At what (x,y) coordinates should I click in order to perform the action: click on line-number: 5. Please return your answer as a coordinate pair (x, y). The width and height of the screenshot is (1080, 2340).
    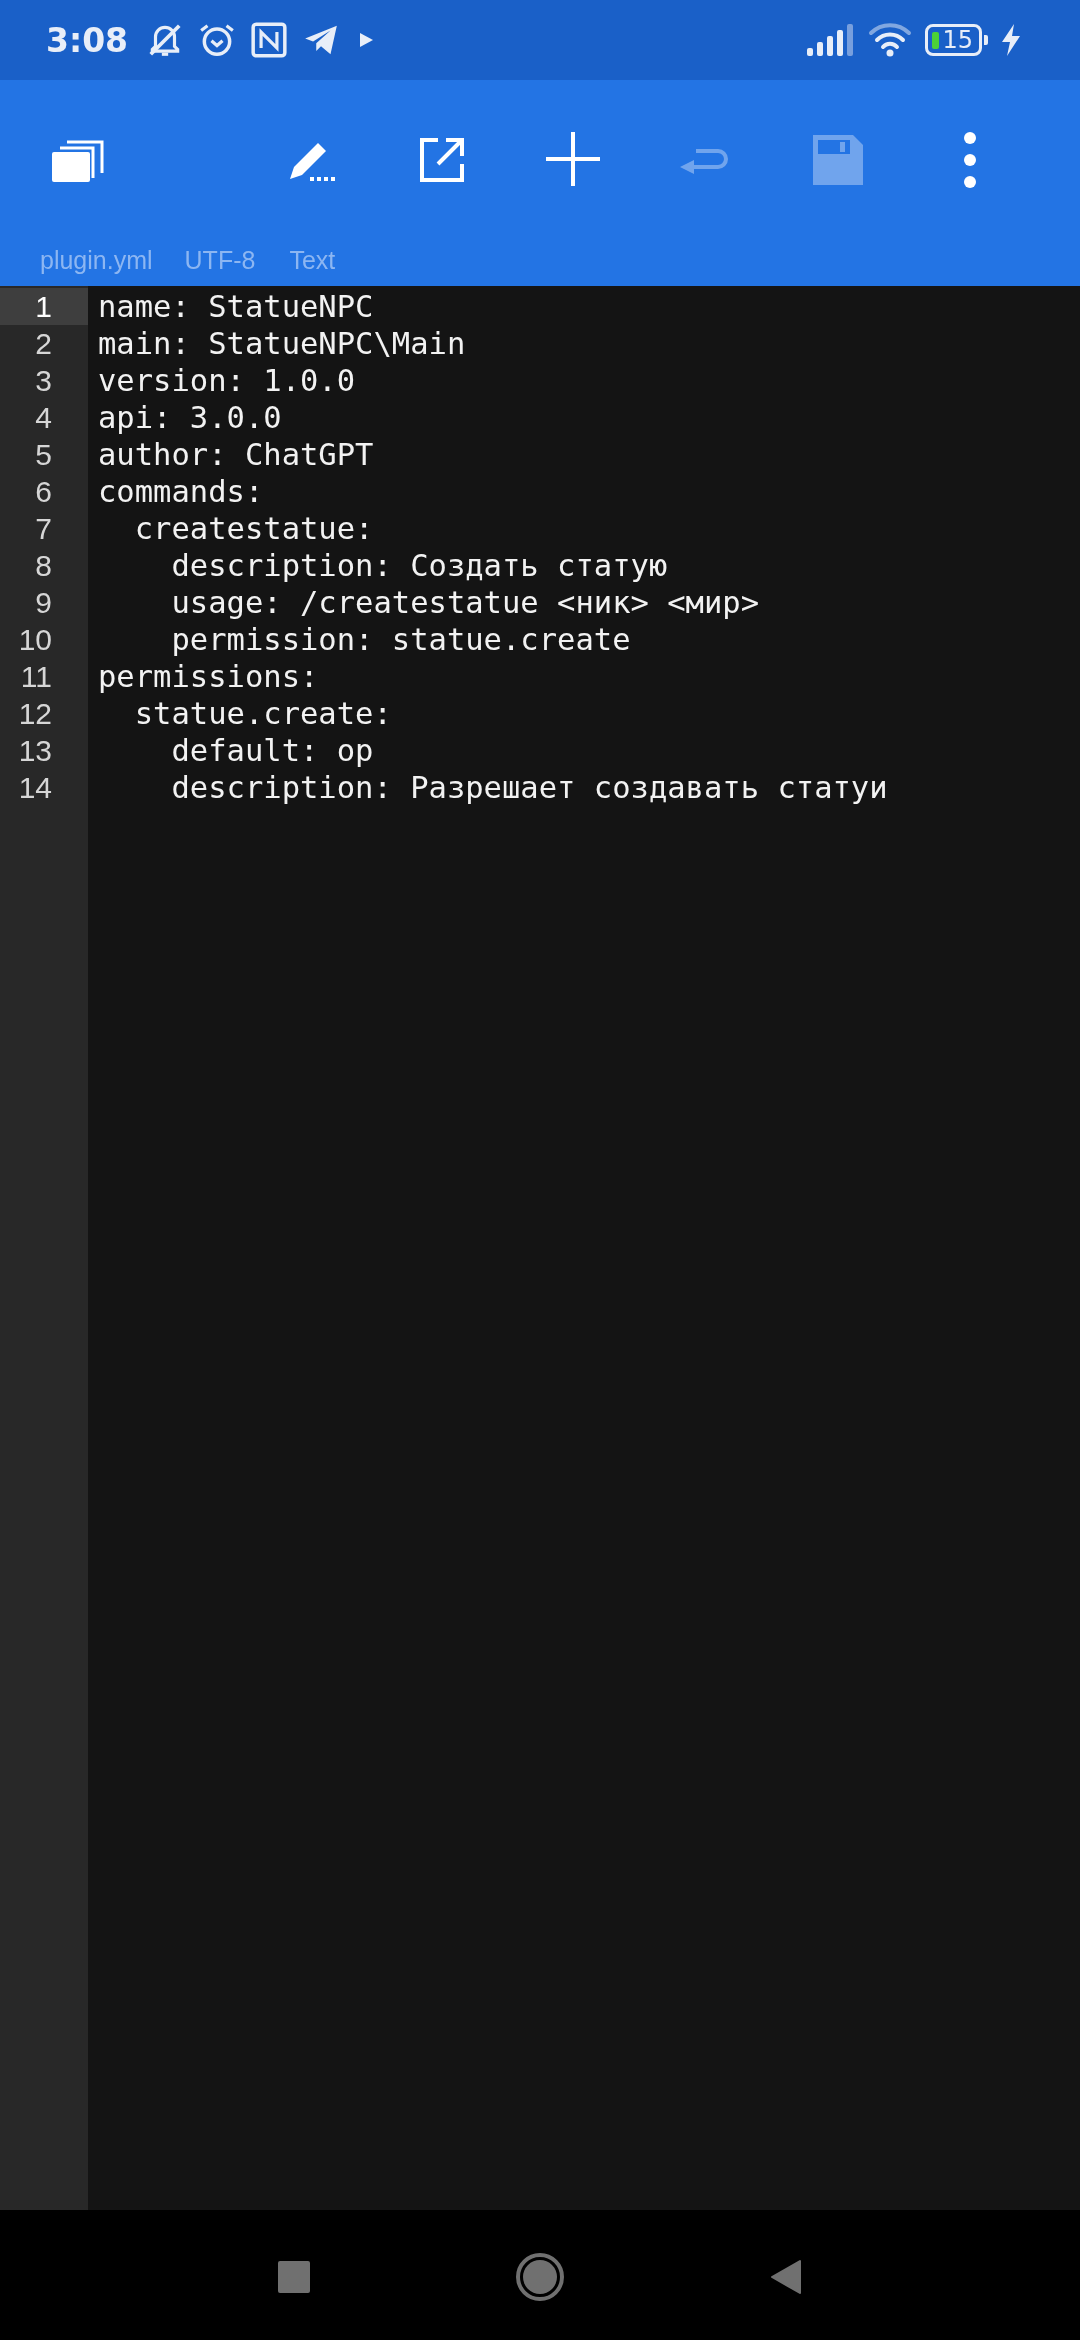
    Looking at the image, I should click on (43, 455).